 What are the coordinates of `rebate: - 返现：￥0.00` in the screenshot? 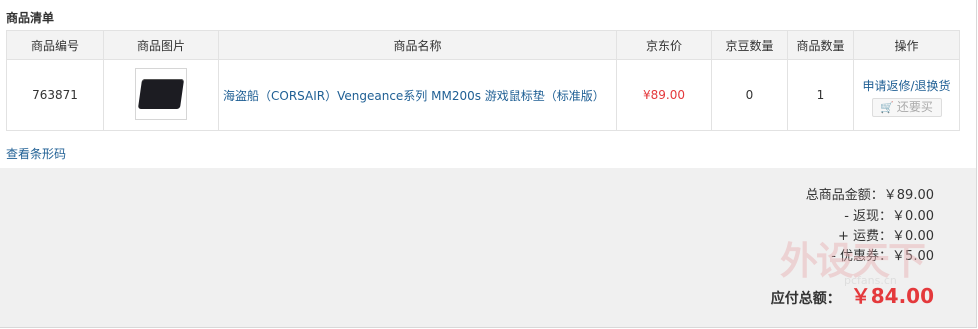 It's located at (889, 216).